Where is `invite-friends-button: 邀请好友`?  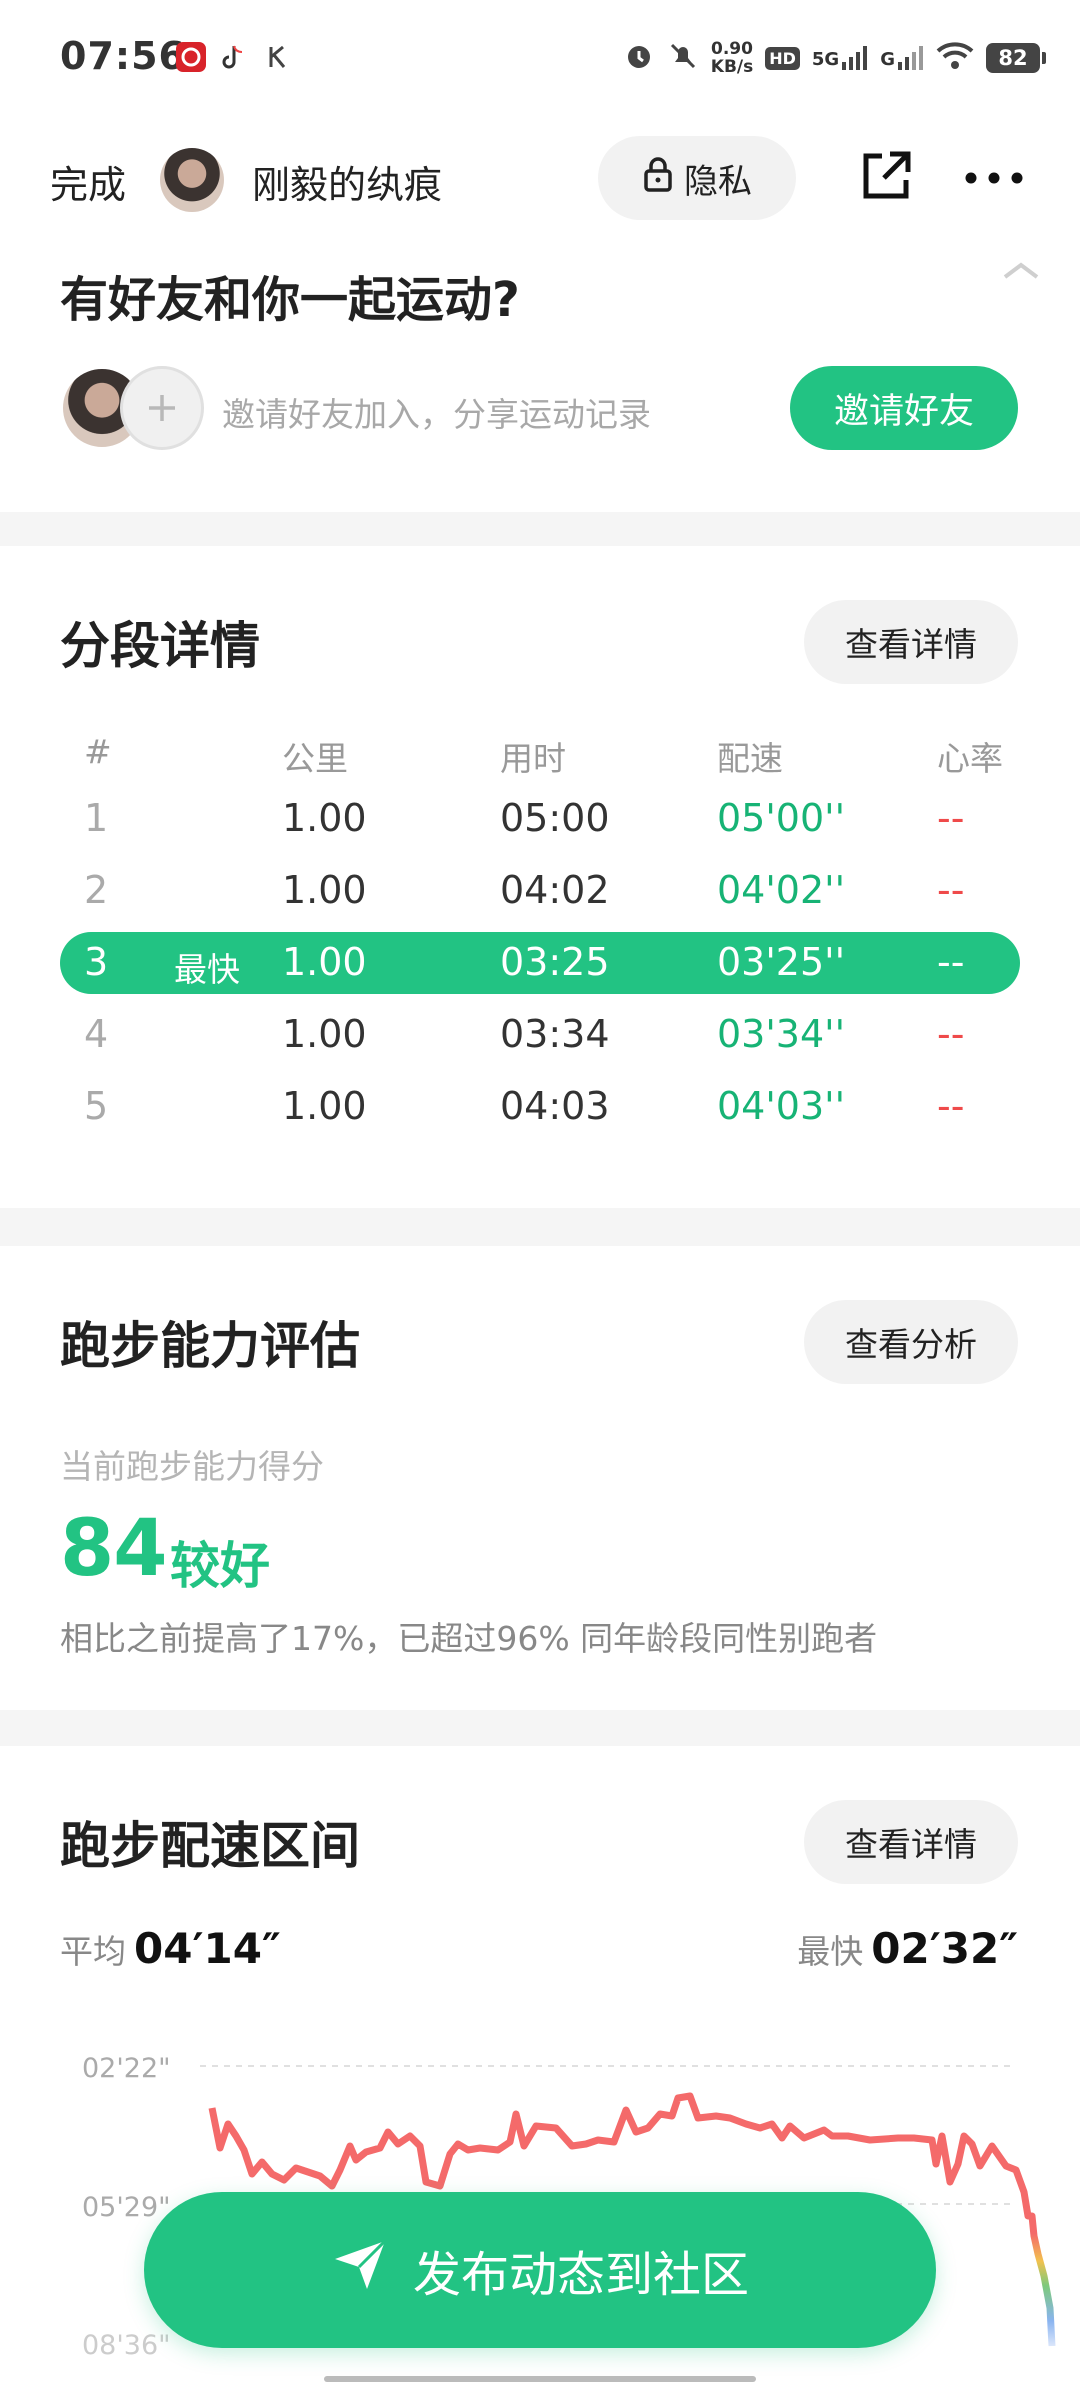
invite-friends-button: 邀请好友 is located at coordinates (904, 408).